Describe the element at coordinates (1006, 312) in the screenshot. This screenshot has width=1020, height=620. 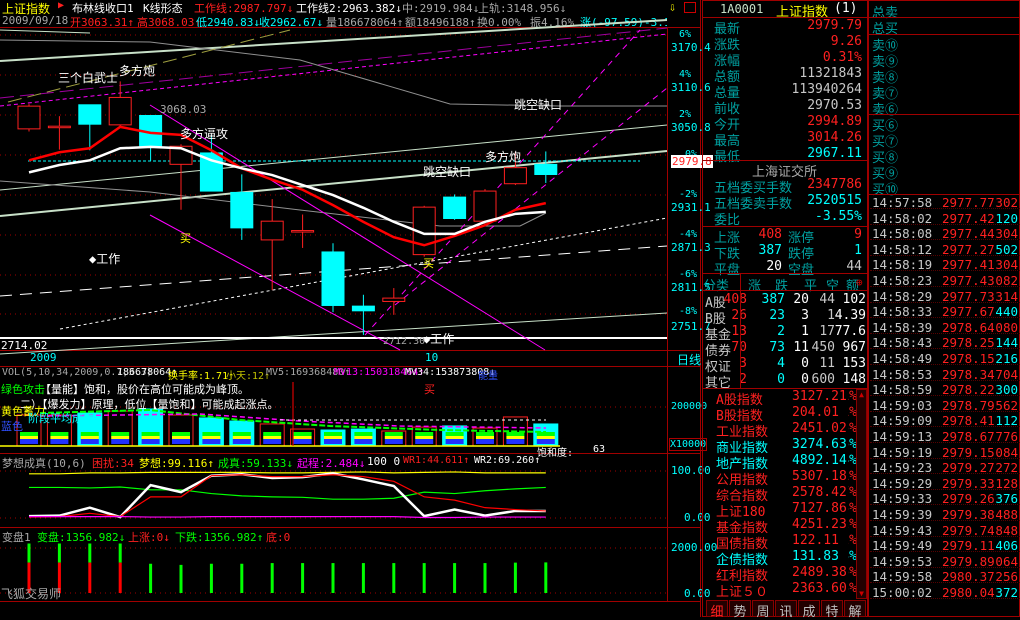
I see `tick-volume: 440` at that location.